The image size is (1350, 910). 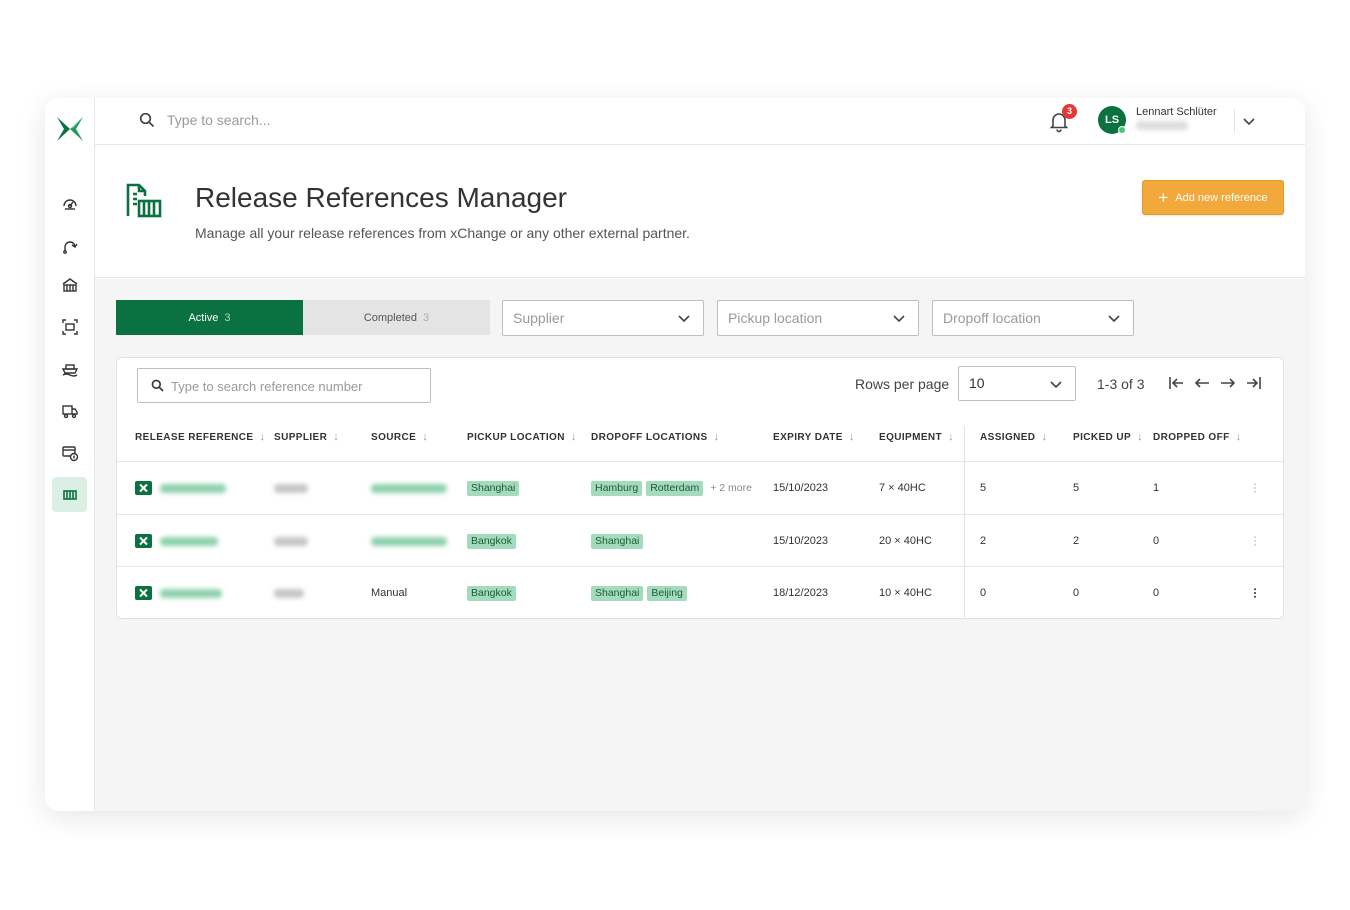 I want to click on assigned-cell: 2, so click(x=983, y=541).